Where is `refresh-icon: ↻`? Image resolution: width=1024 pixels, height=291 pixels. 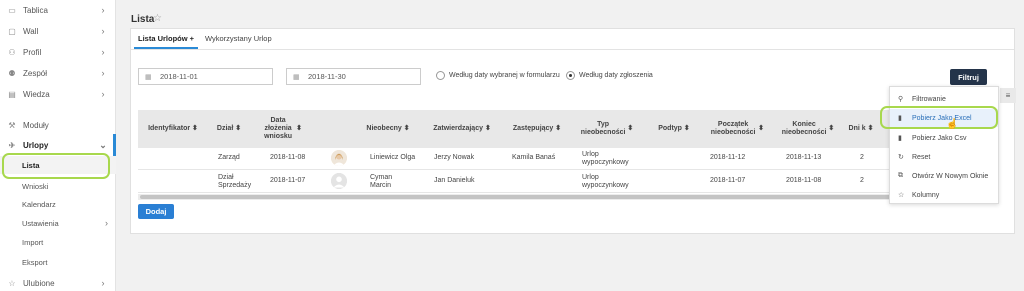
refresh-icon: ↻ is located at coordinates (901, 157).